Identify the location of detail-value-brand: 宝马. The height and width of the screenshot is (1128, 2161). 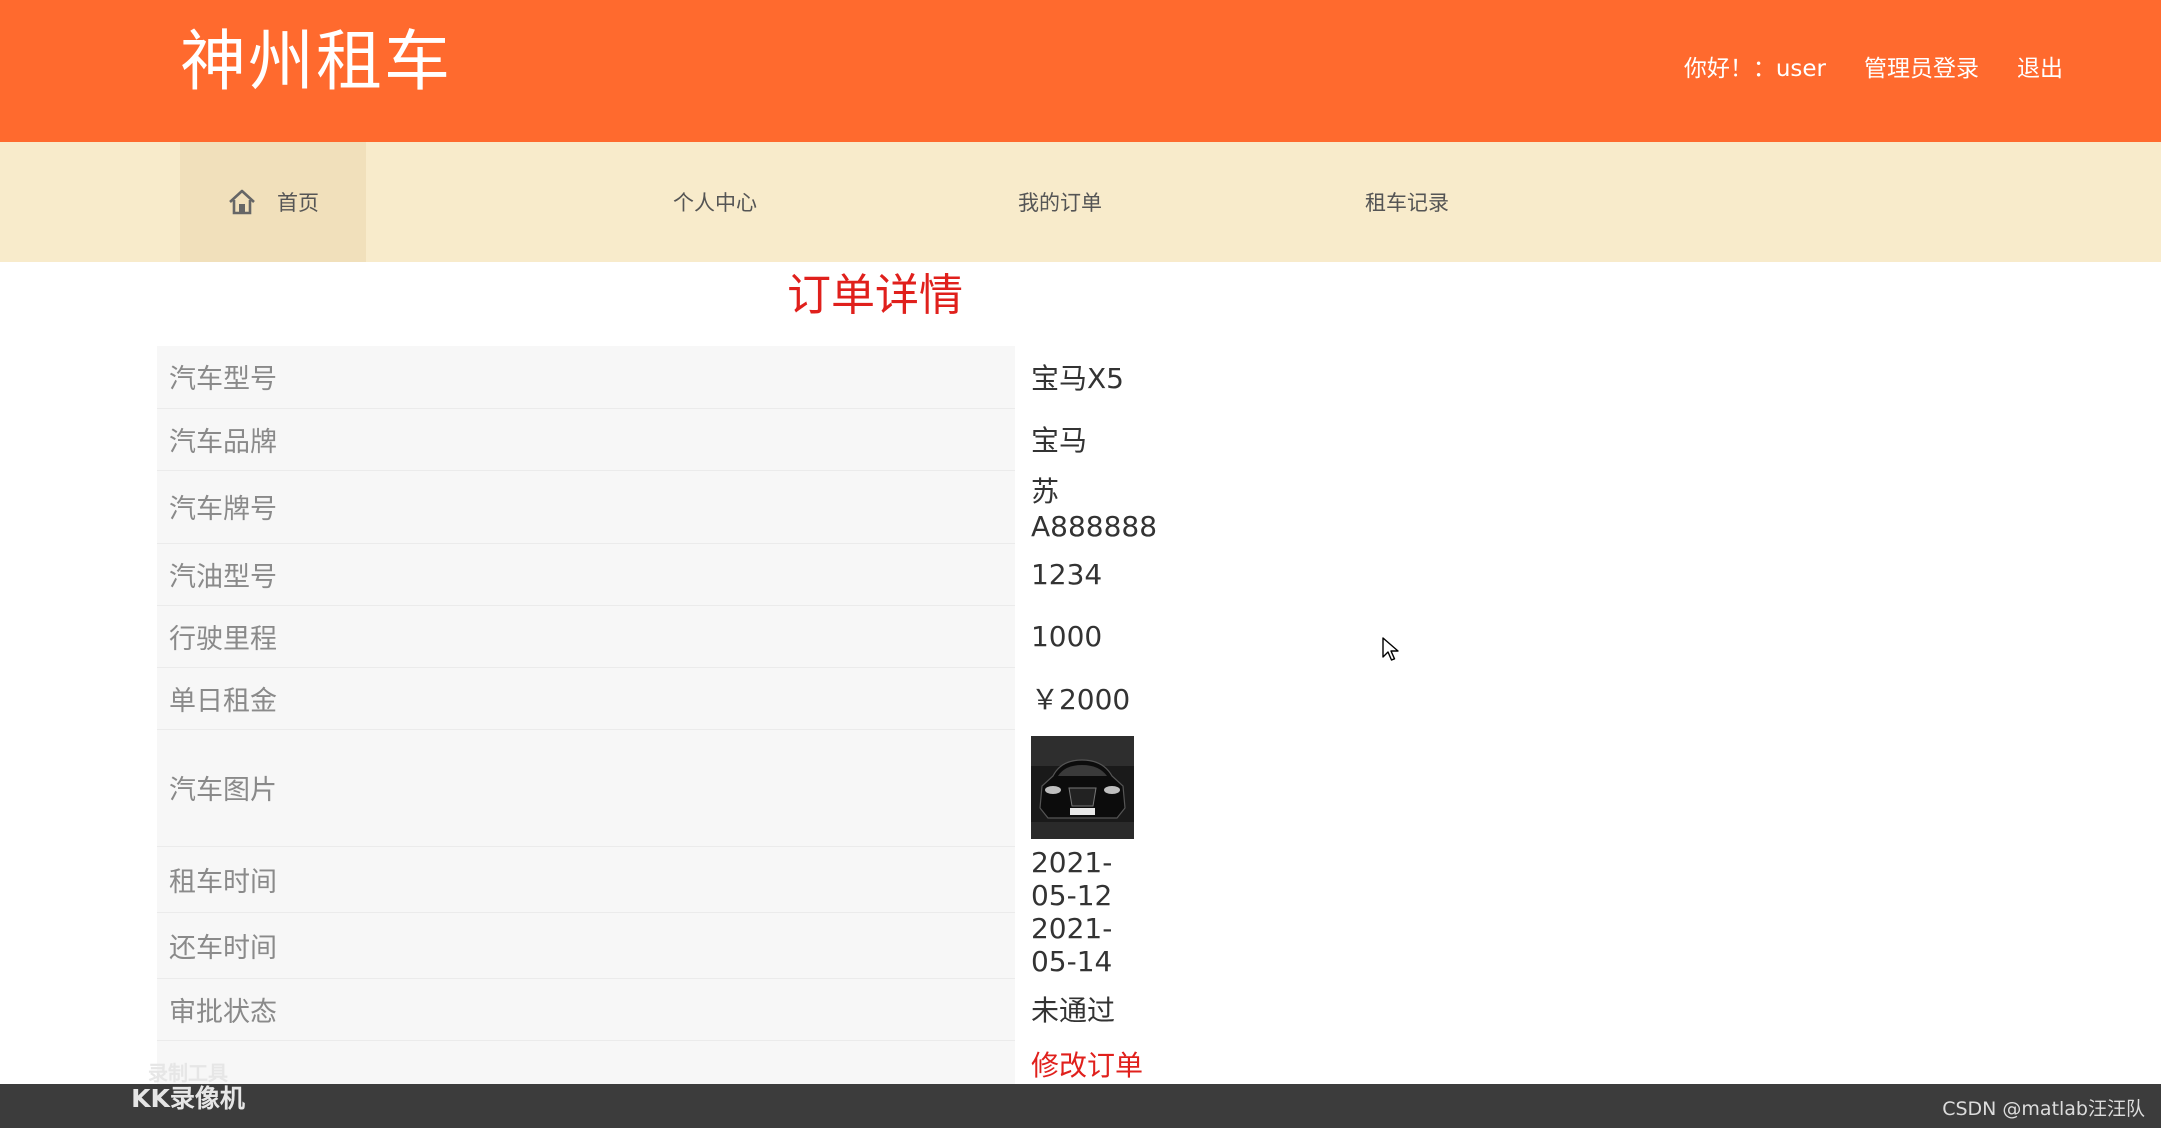
(1058, 440).